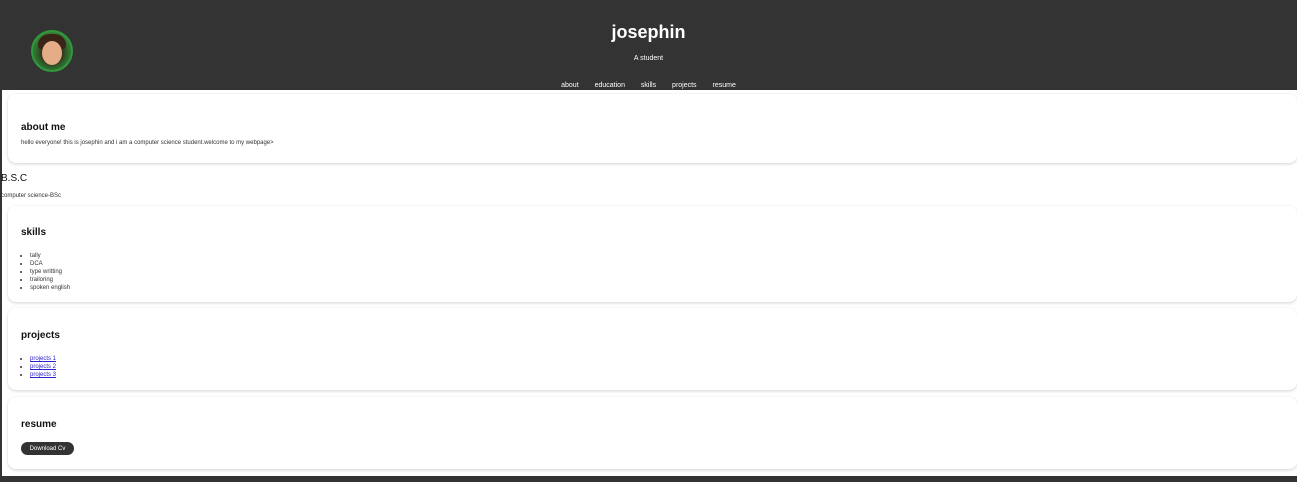 This screenshot has height=482, width=1297. Describe the element at coordinates (724, 85) in the screenshot. I see `nav-resume: resume` at that location.